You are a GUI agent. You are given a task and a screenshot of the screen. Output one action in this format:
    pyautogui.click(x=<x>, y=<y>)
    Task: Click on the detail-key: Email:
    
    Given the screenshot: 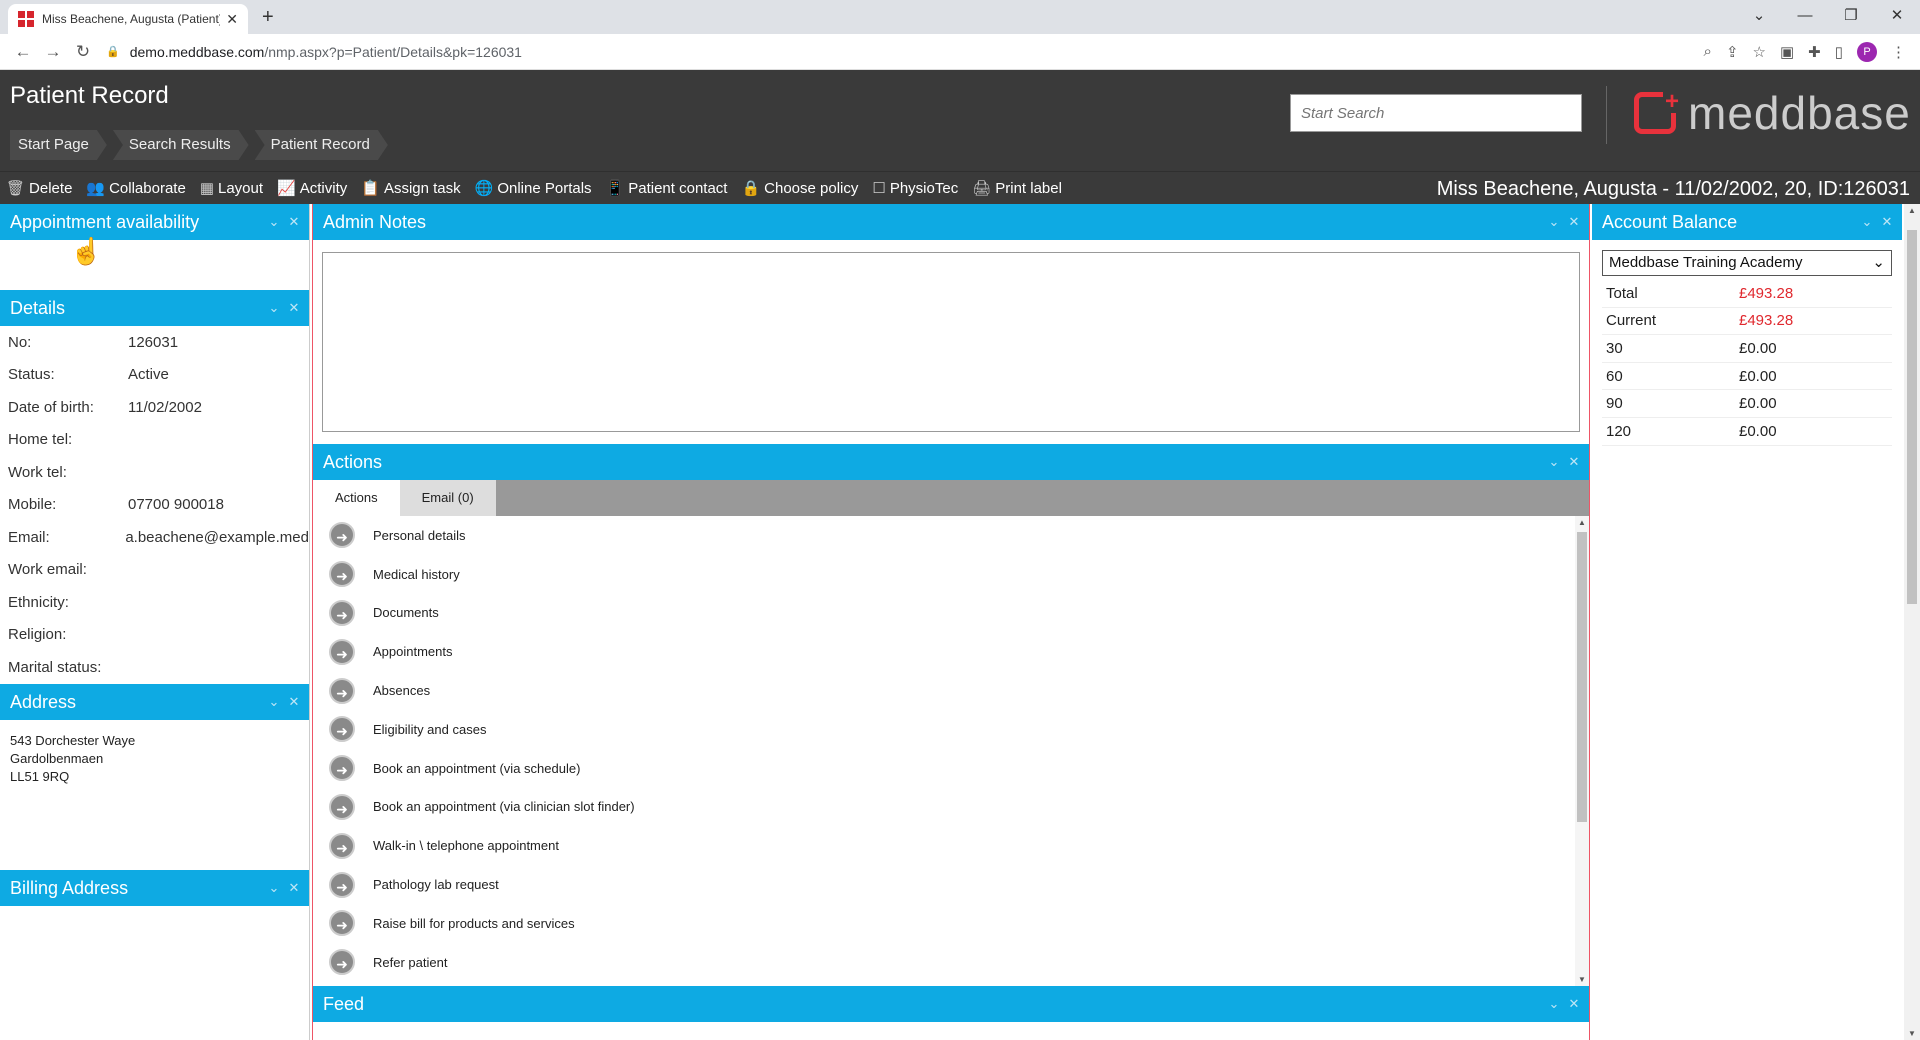 What is the action you would take?
    pyautogui.click(x=29, y=537)
    